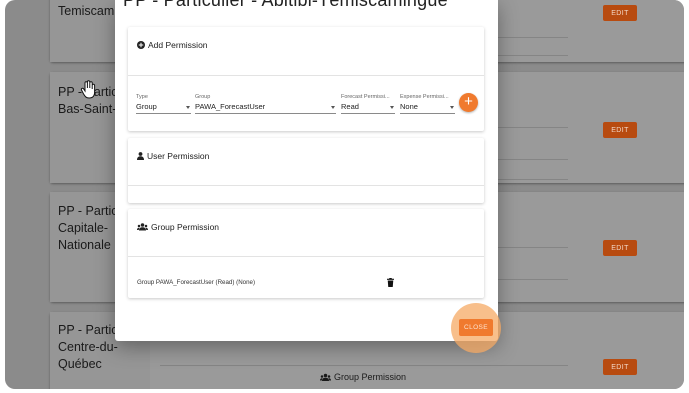 The height and width of the screenshot is (393, 689). What do you see at coordinates (88, 89) in the screenshot?
I see `hand-cursor-icon` at bounding box center [88, 89].